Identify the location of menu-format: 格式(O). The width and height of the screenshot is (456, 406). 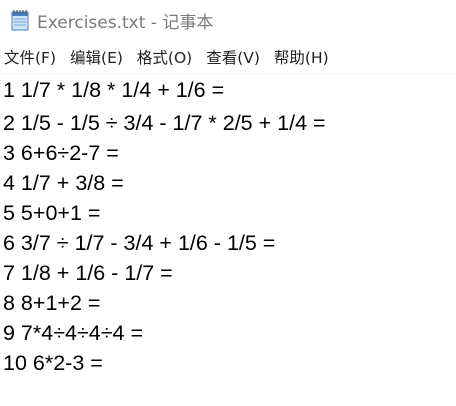
(164, 58).